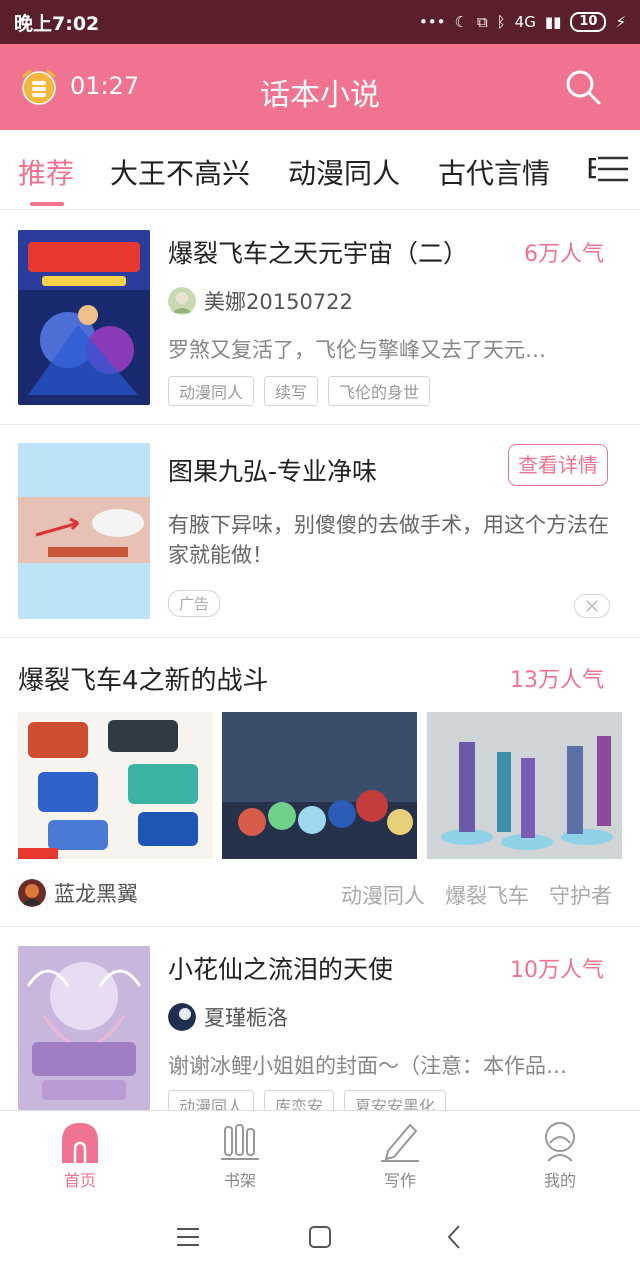 The image size is (640, 1280). What do you see at coordinates (194, 603) in the screenshot?
I see `ad-label: 广告` at bounding box center [194, 603].